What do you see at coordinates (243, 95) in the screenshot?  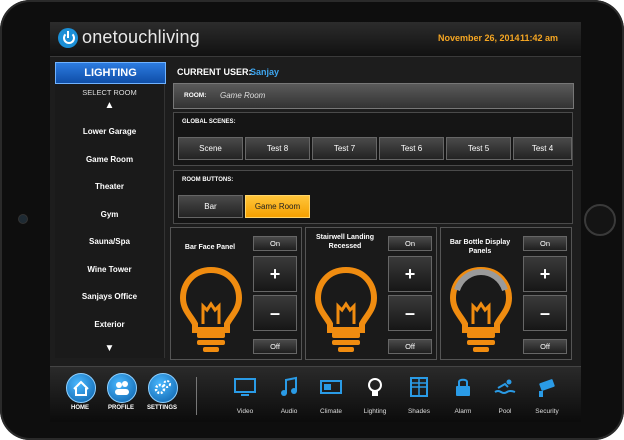 I see `room-value: Game Room` at bounding box center [243, 95].